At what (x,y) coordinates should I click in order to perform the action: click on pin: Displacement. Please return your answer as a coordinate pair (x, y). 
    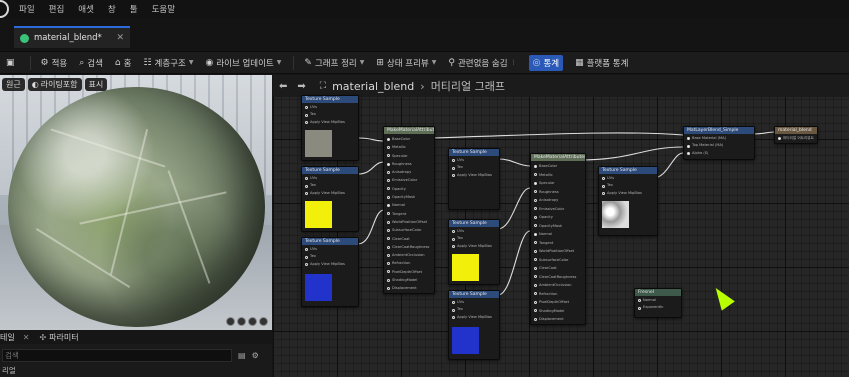
    Looking at the image, I should click on (558, 319).